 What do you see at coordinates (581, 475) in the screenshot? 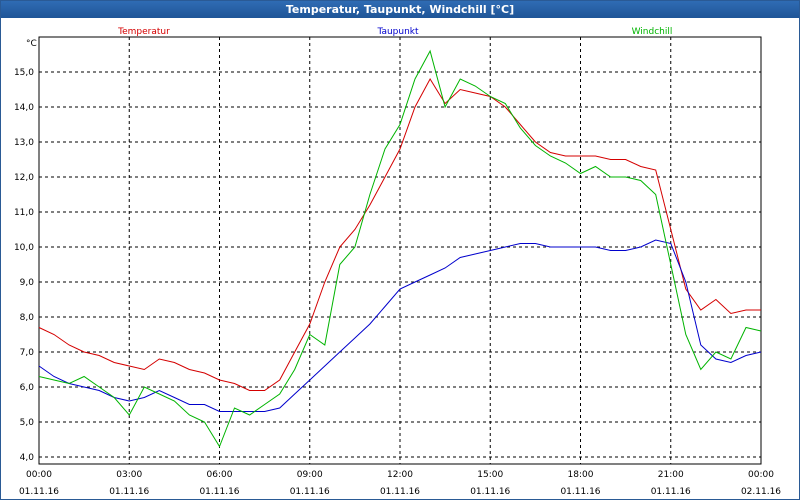
I see `x-tick-time: 18:00` at bounding box center [581, 475].